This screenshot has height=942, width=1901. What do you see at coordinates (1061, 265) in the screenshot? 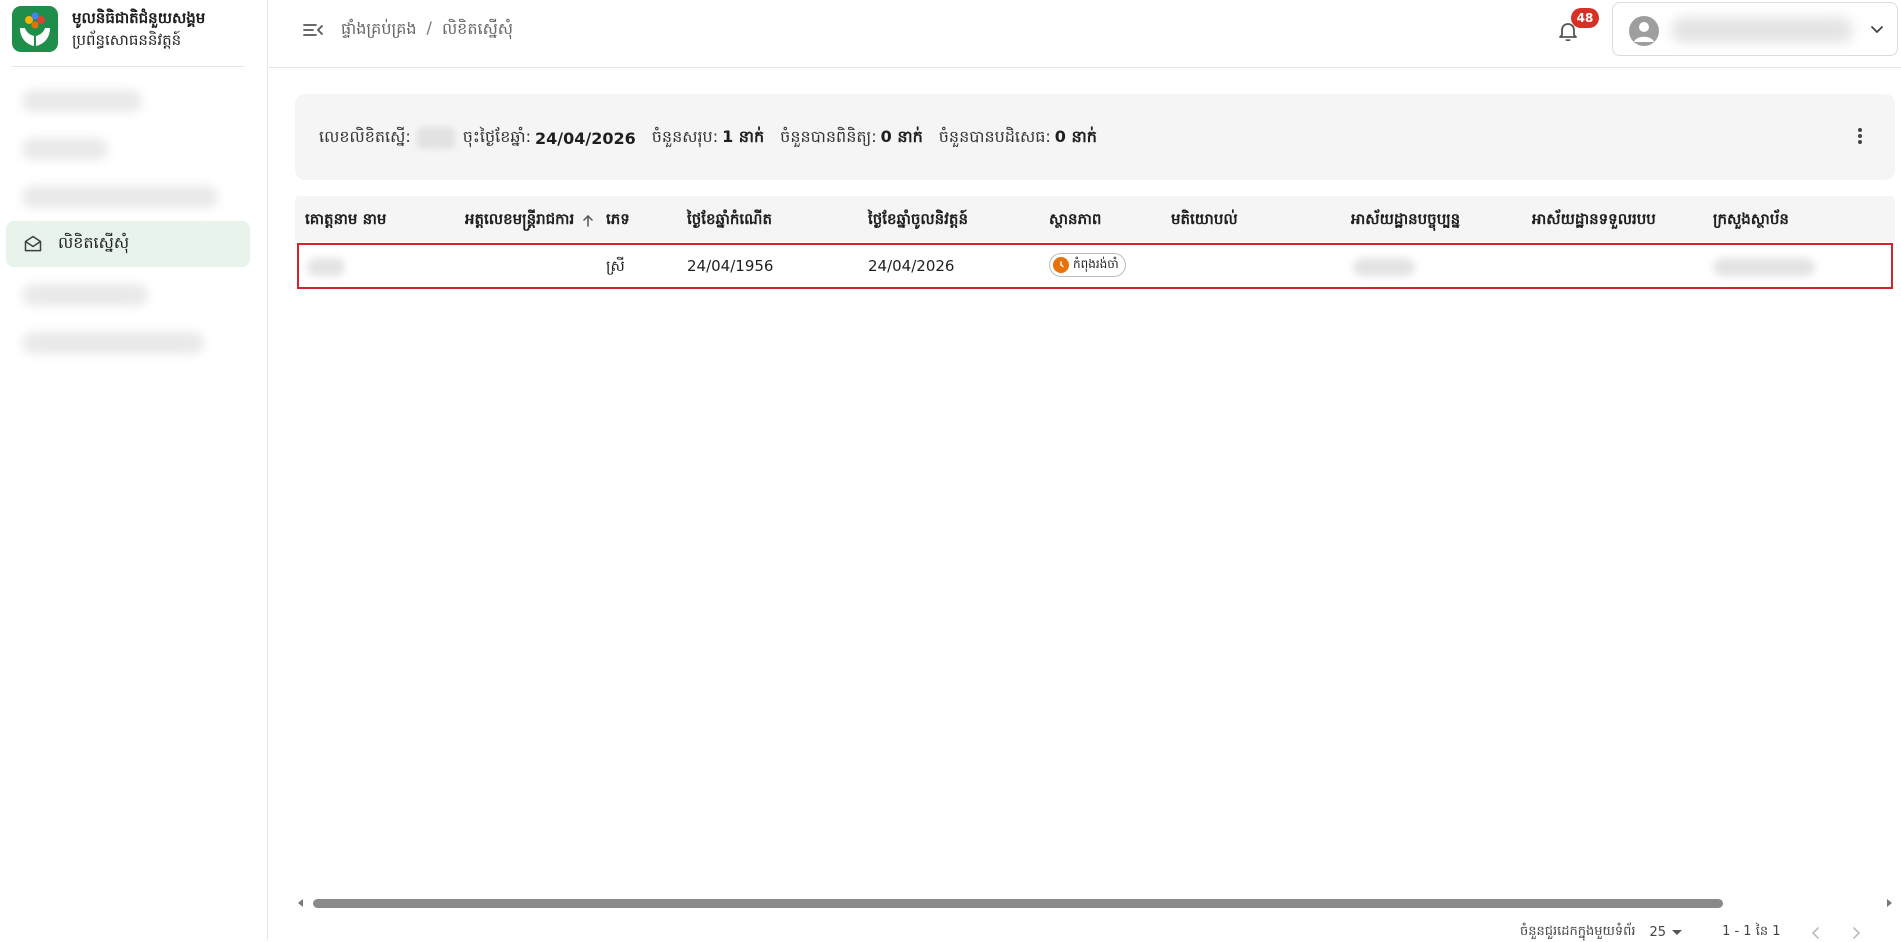
I see `clock-icon` at bounding box center [1061, 265].